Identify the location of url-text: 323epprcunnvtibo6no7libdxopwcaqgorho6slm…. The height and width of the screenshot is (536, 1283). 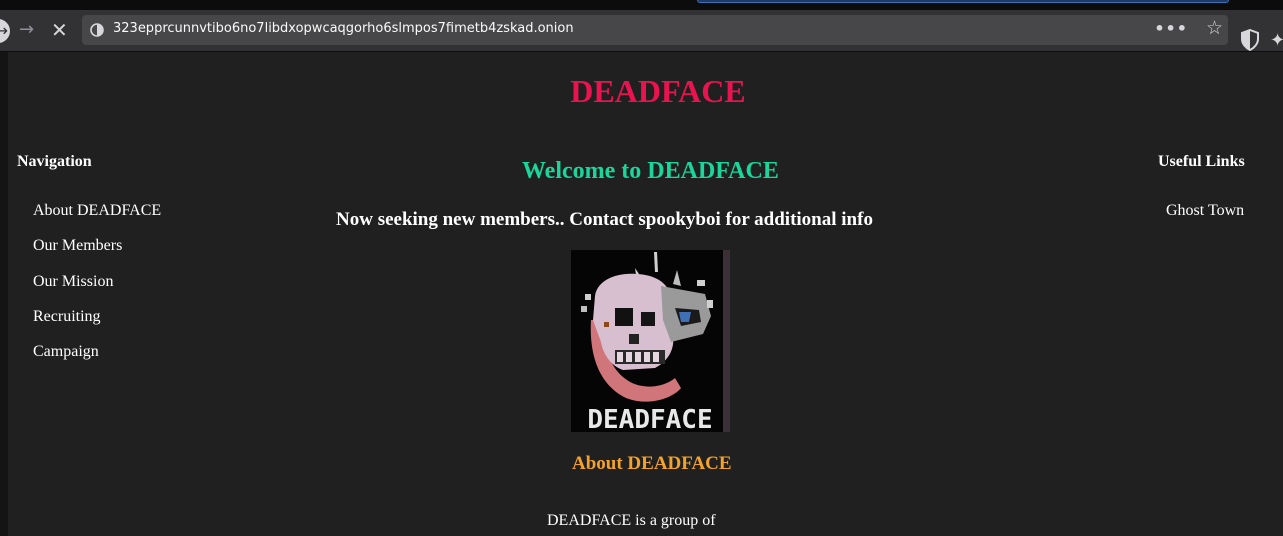
(343, 28).